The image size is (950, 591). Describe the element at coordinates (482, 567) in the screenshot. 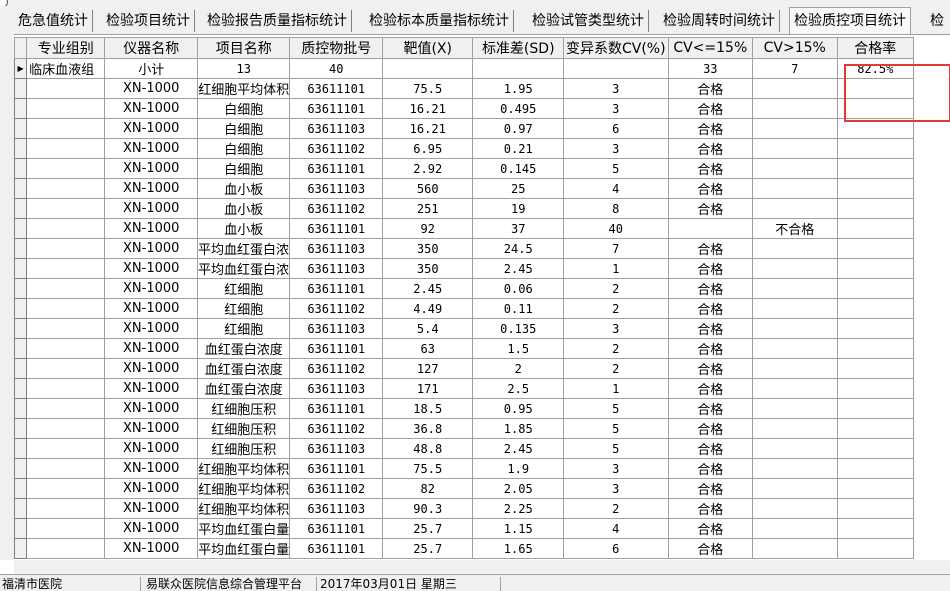

I see `horizontal-scrollbar-track` at that location.